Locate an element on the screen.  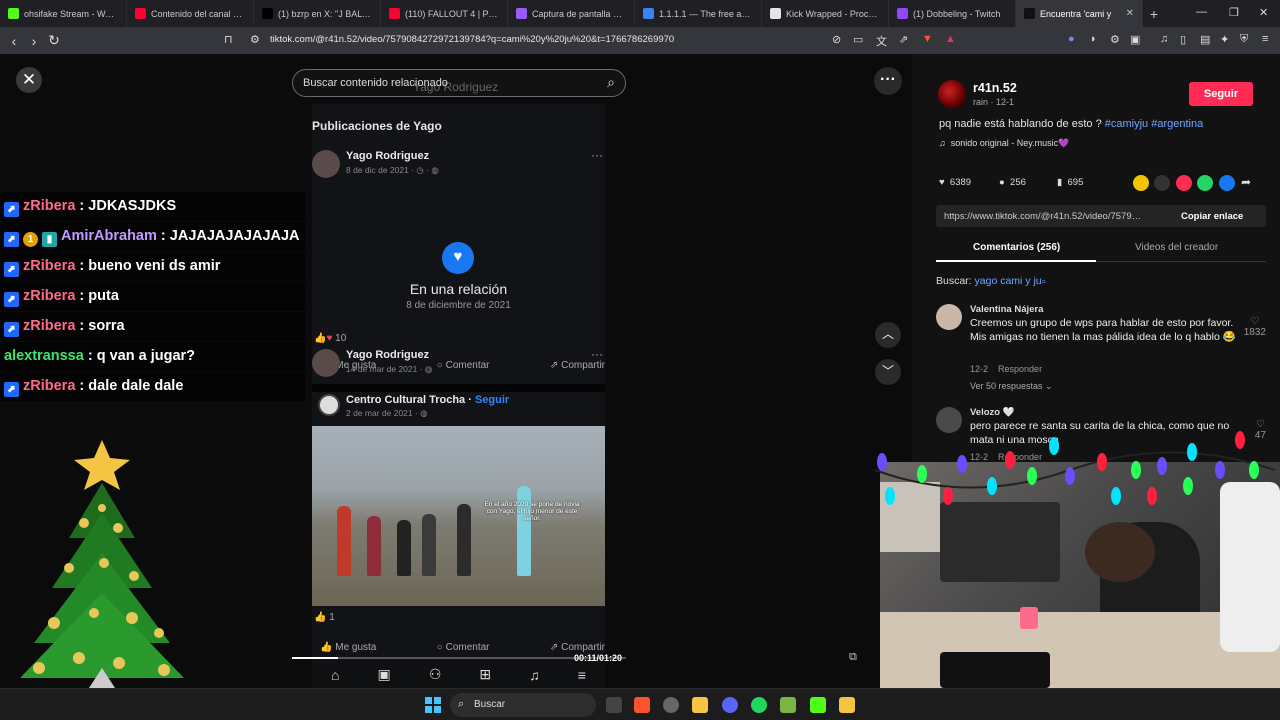
back-icon: ‹ is located at coordinates (14, 41).